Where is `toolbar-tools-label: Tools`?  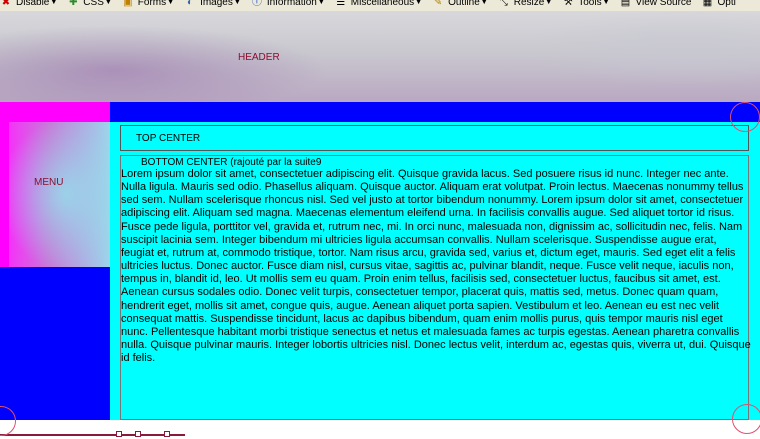 toolbar-tools-label: Tools is located at coordinates (590, 4).